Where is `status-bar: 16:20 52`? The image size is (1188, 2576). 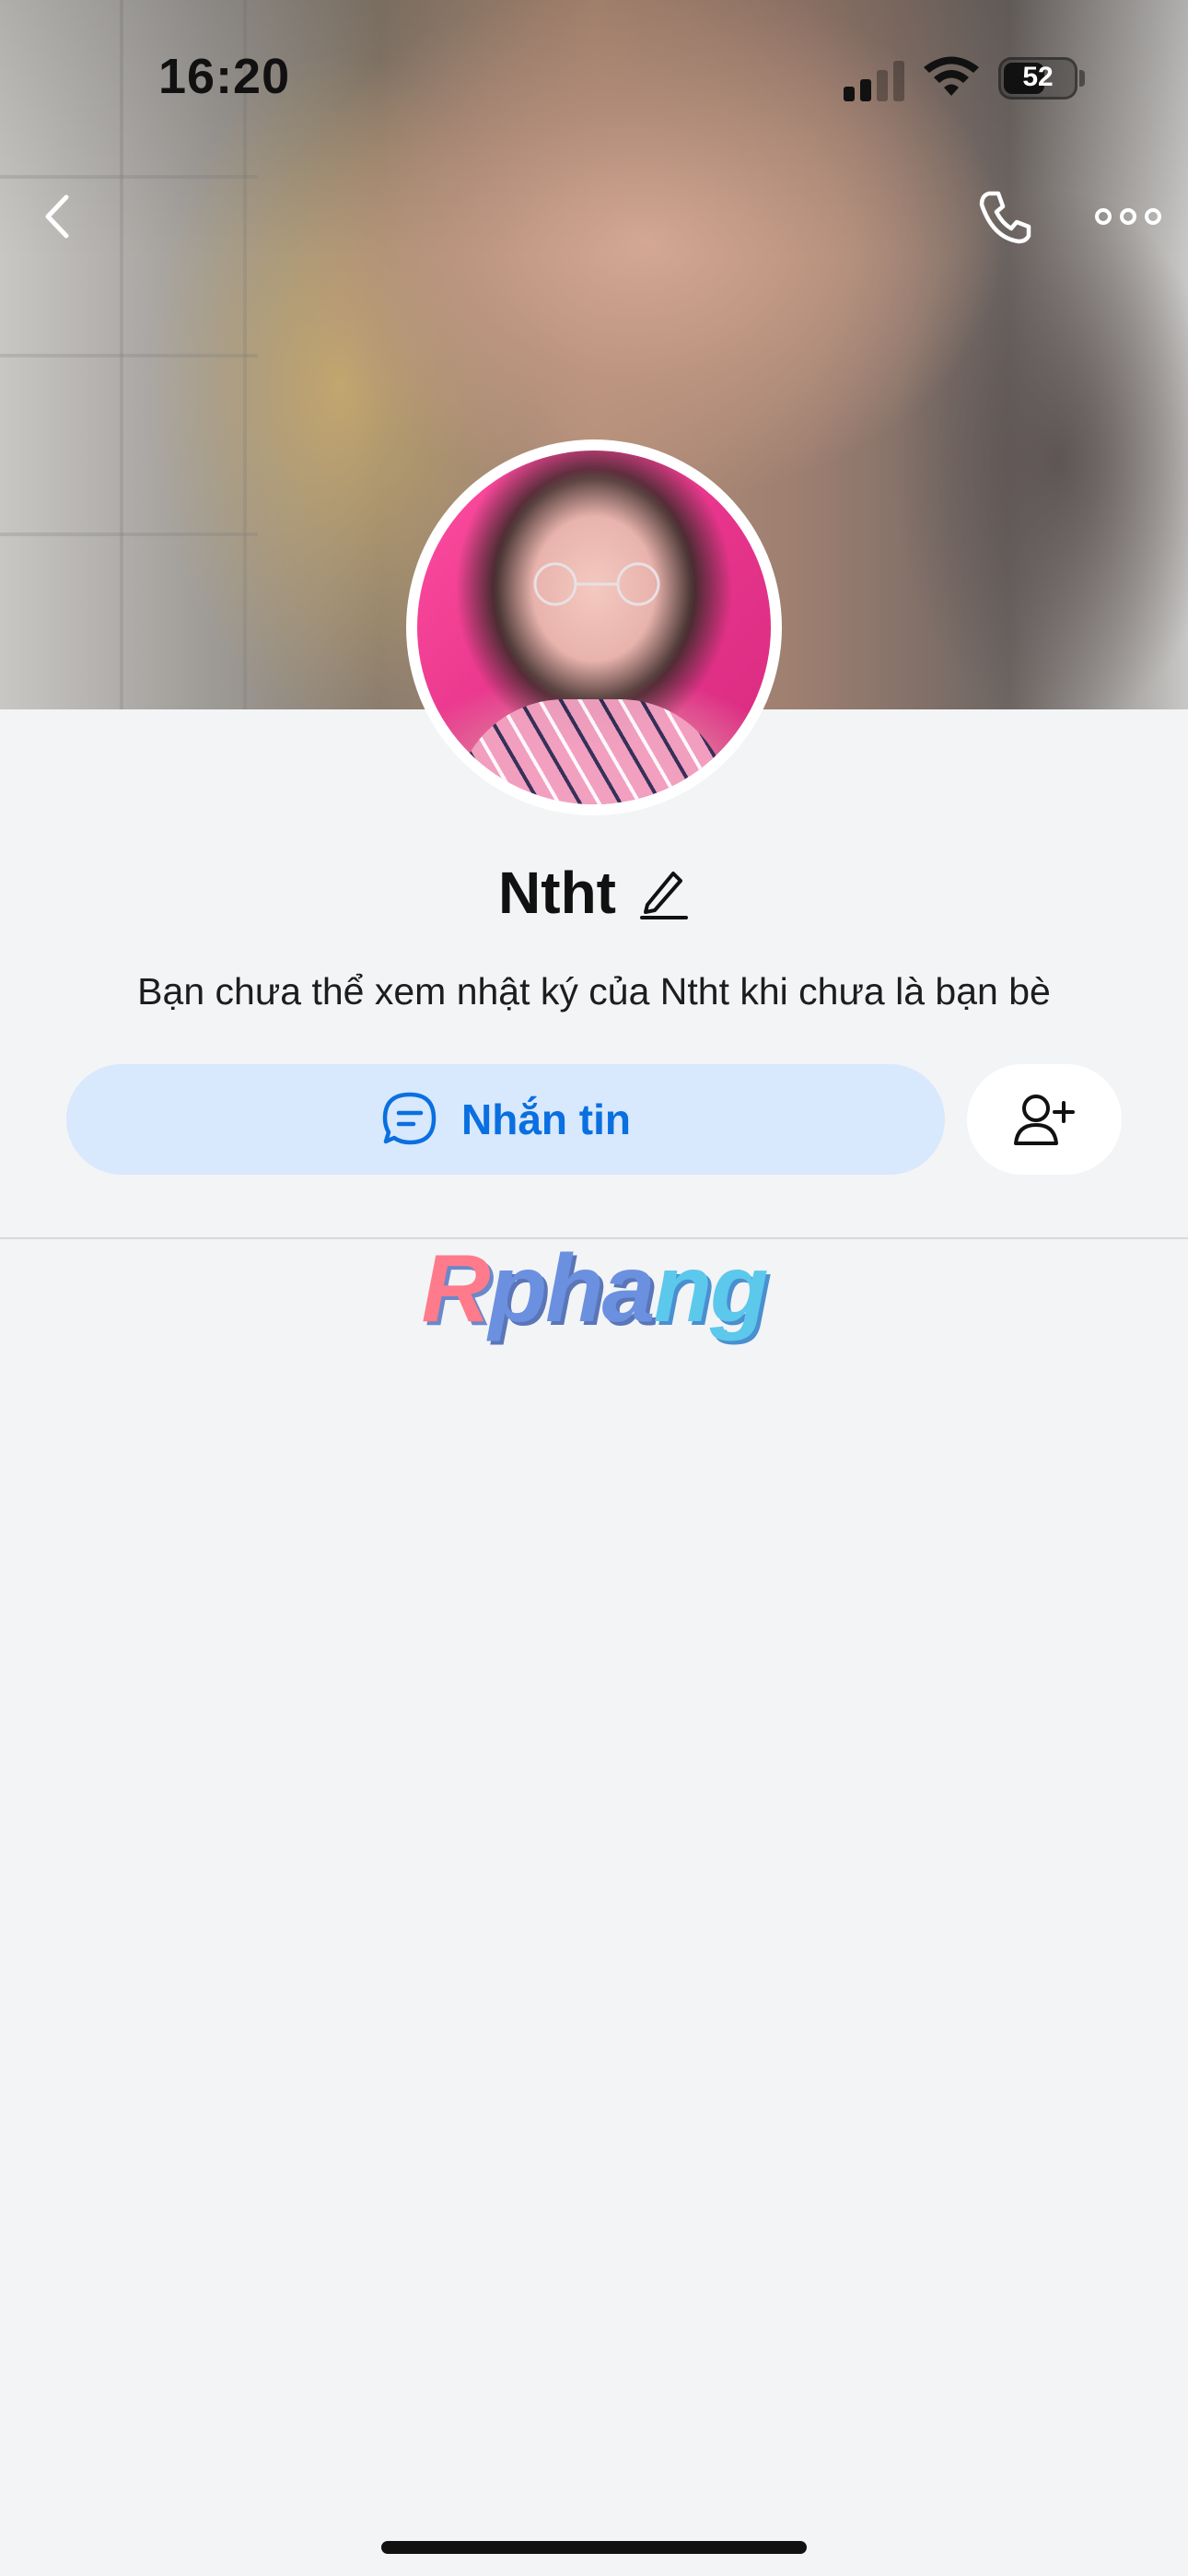 status-bar: 16:20 52 is located at coordinates (594, 78).